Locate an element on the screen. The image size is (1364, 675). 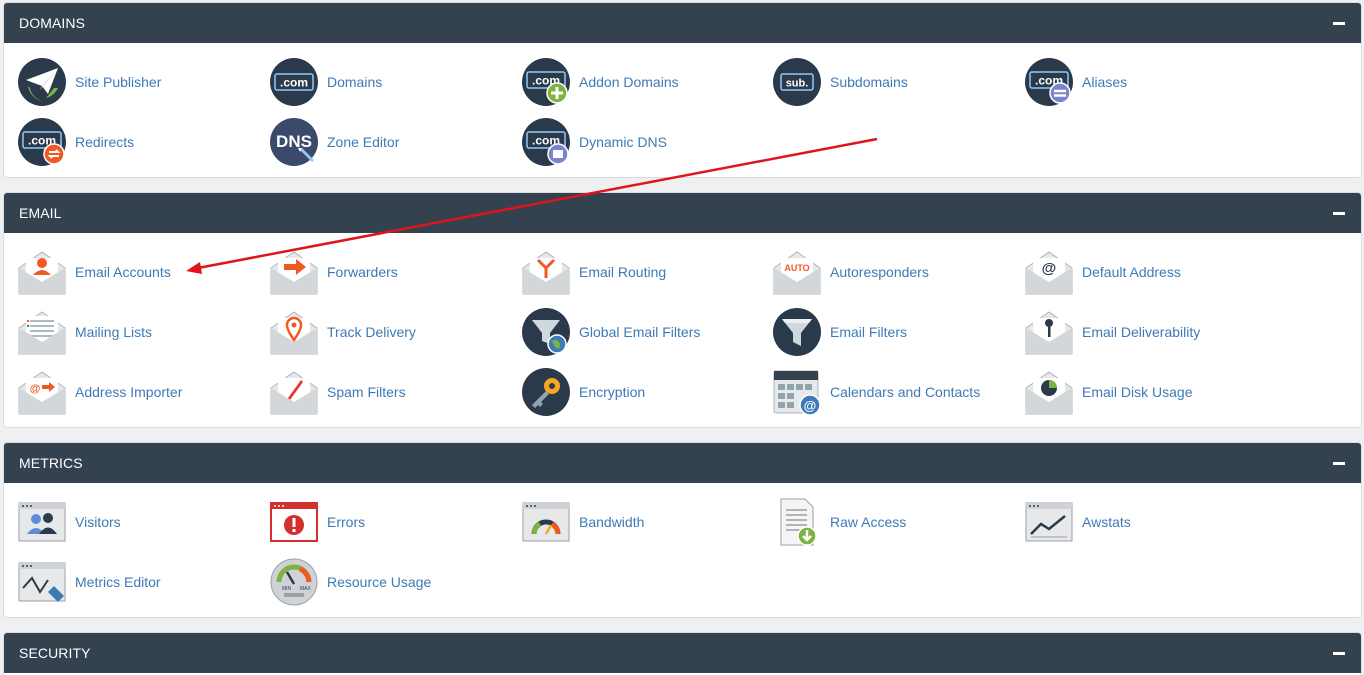
metrics-editor-link: Metrics Editor is located at coordinates (143, 582).